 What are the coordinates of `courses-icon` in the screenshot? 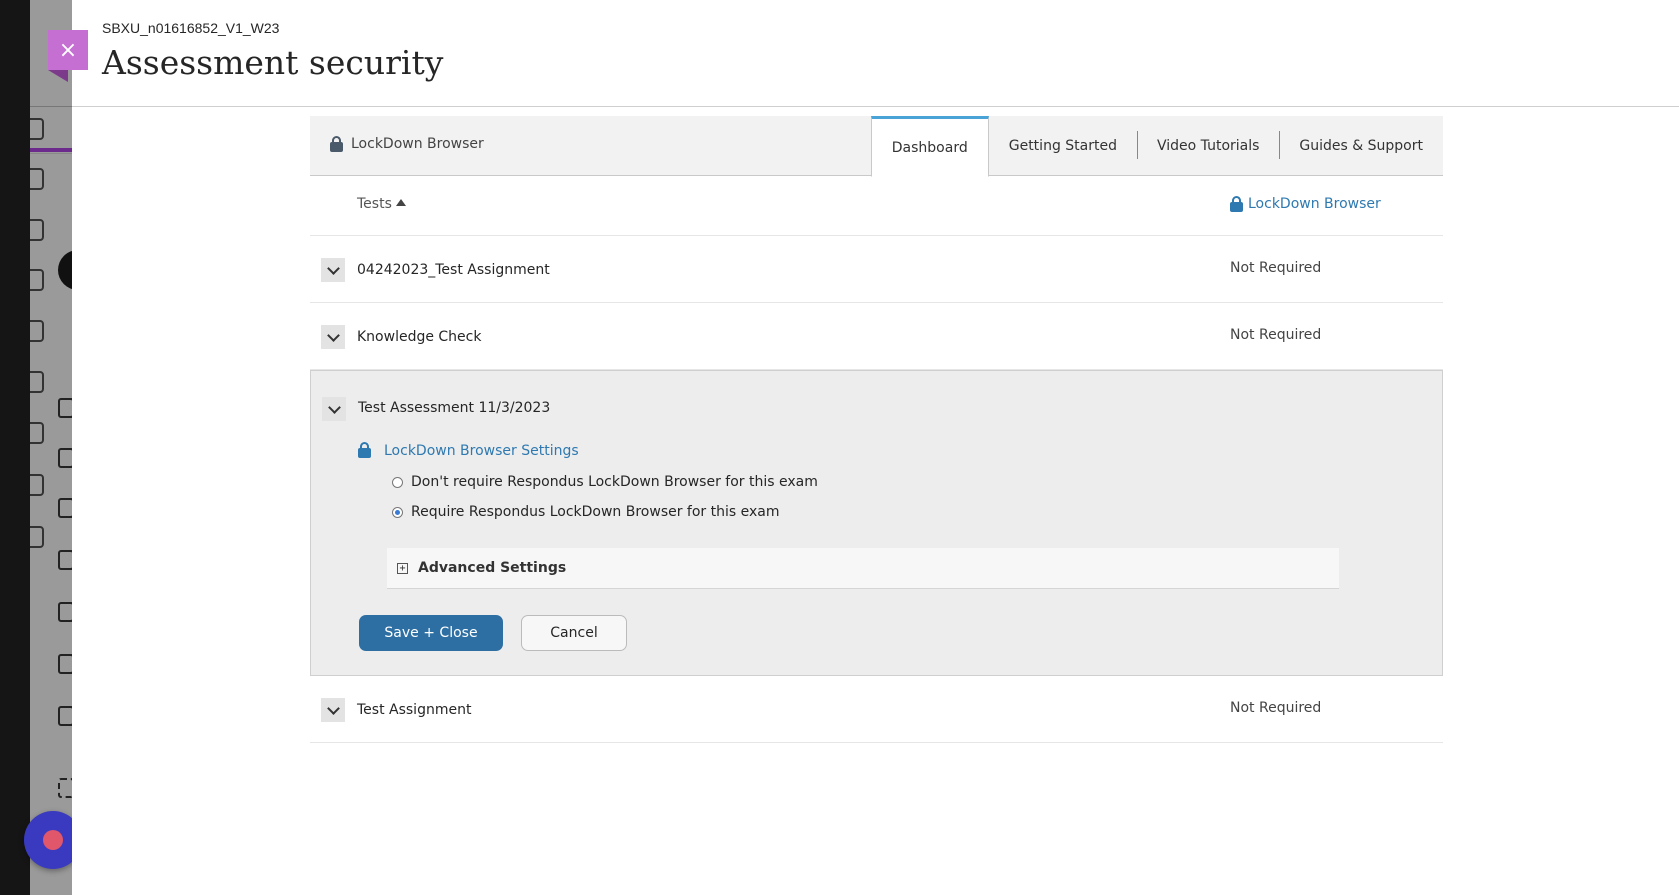 It's located at (37, 280).